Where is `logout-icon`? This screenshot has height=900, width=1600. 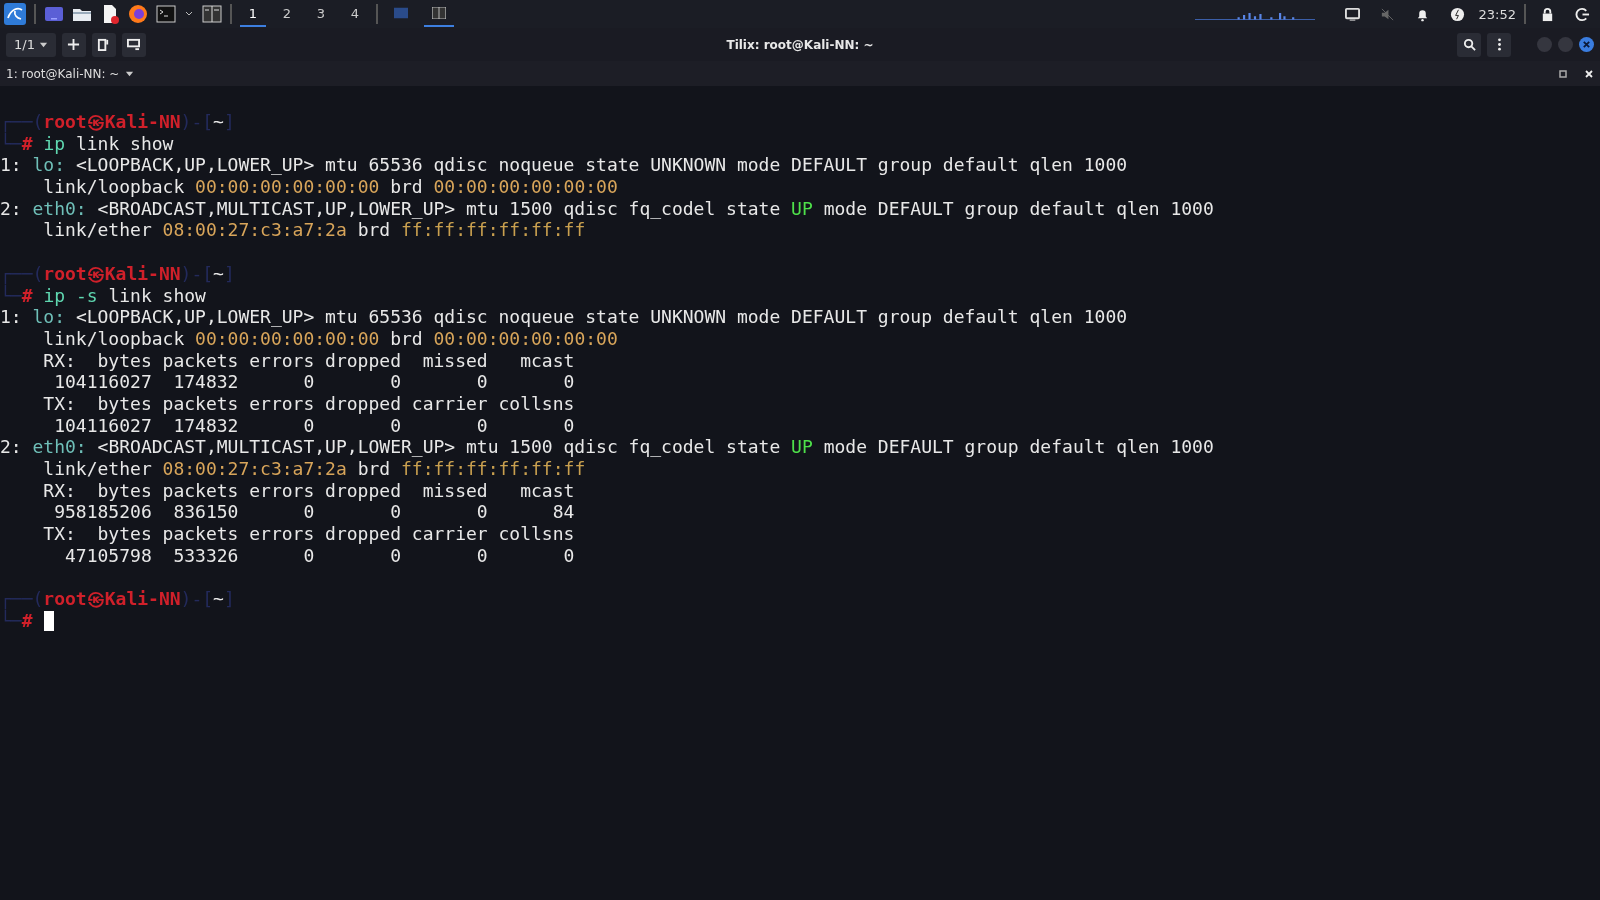 logout-icon is located at coordinates (1582, 14).